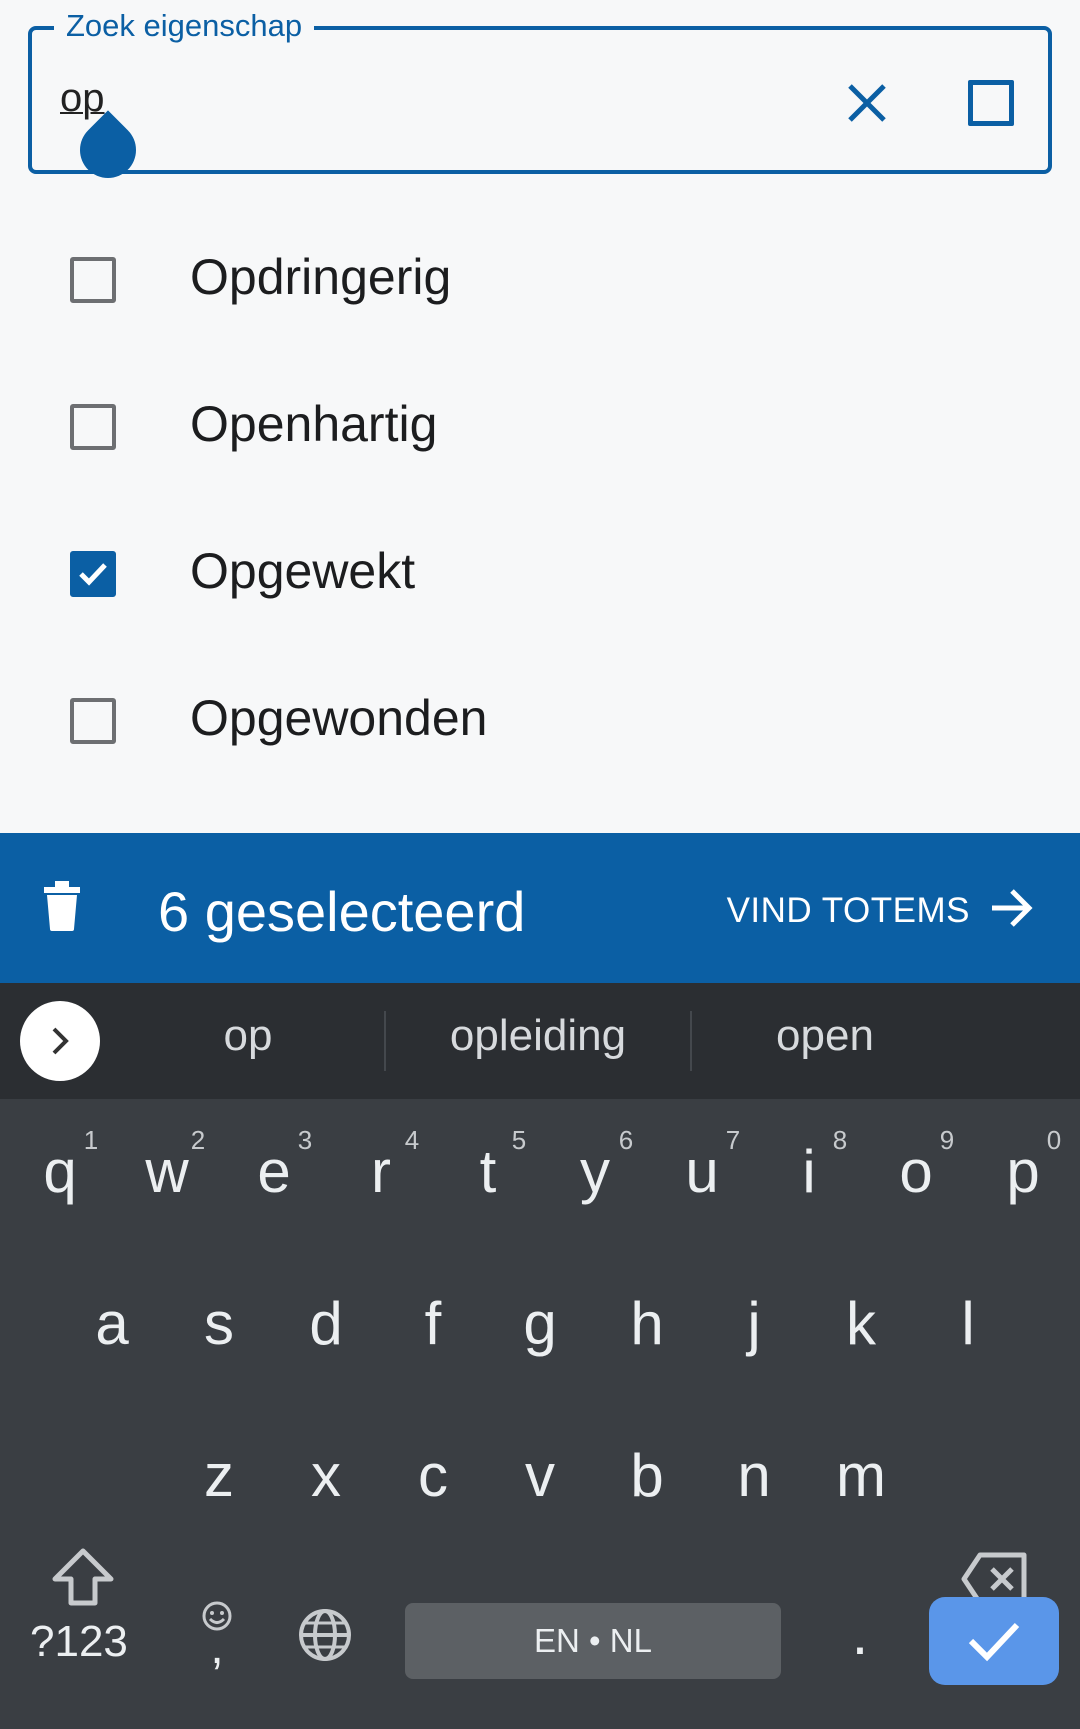 Image resolution: width=1080 pixels, height=1729 pixels. What do you see at coordinates (860, 1633) in the screenshot?
I see `period-key: .` at bounding box center [860, 1633].